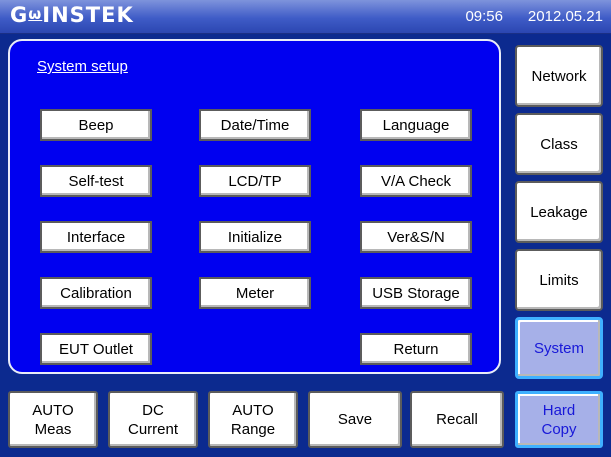  I want to click on calibration-button: Calibration, so click(96, 293).